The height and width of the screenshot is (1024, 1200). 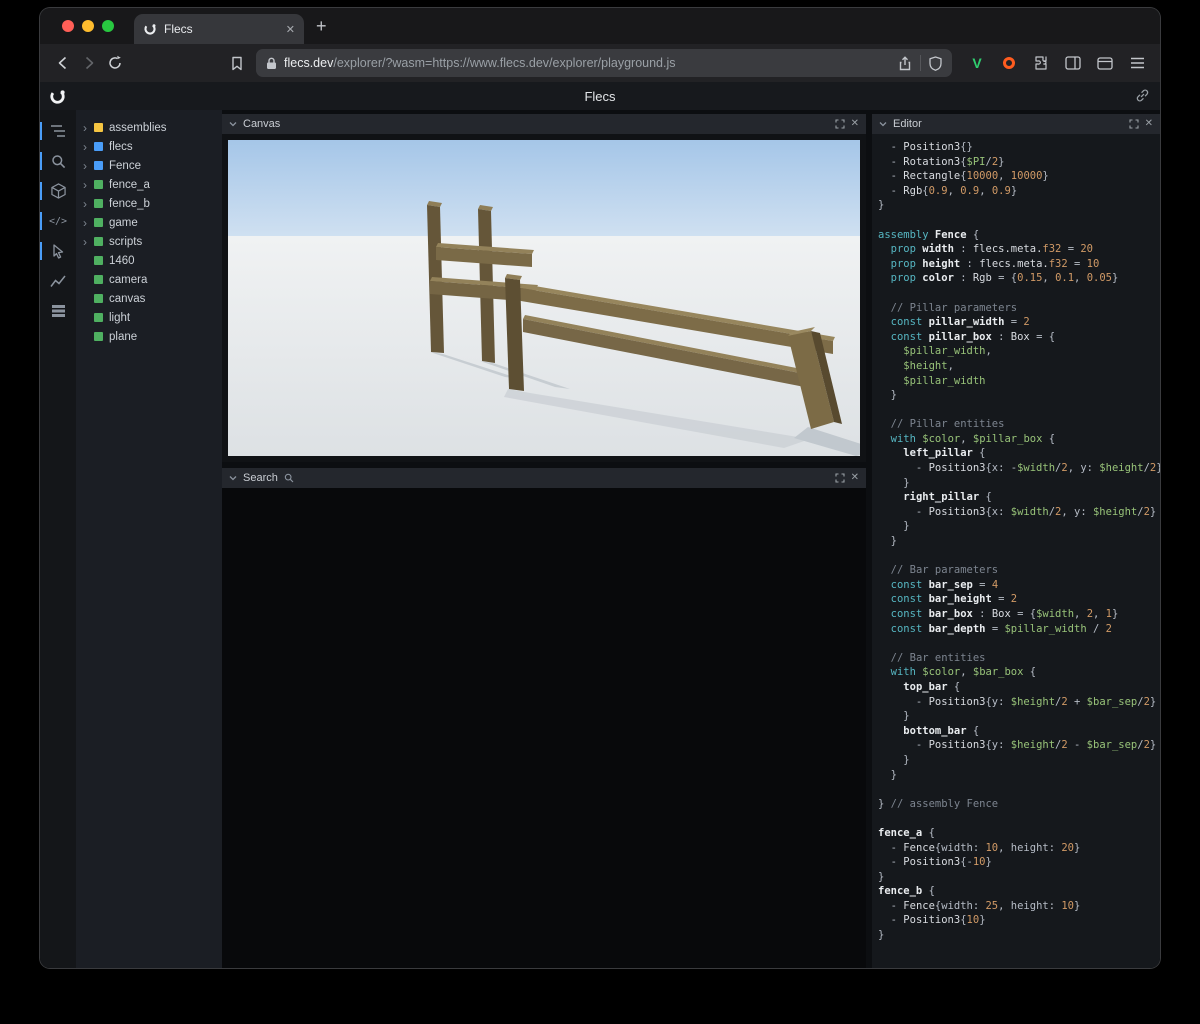 I want to click on minimize-window-button, so click(x=88, y=26).